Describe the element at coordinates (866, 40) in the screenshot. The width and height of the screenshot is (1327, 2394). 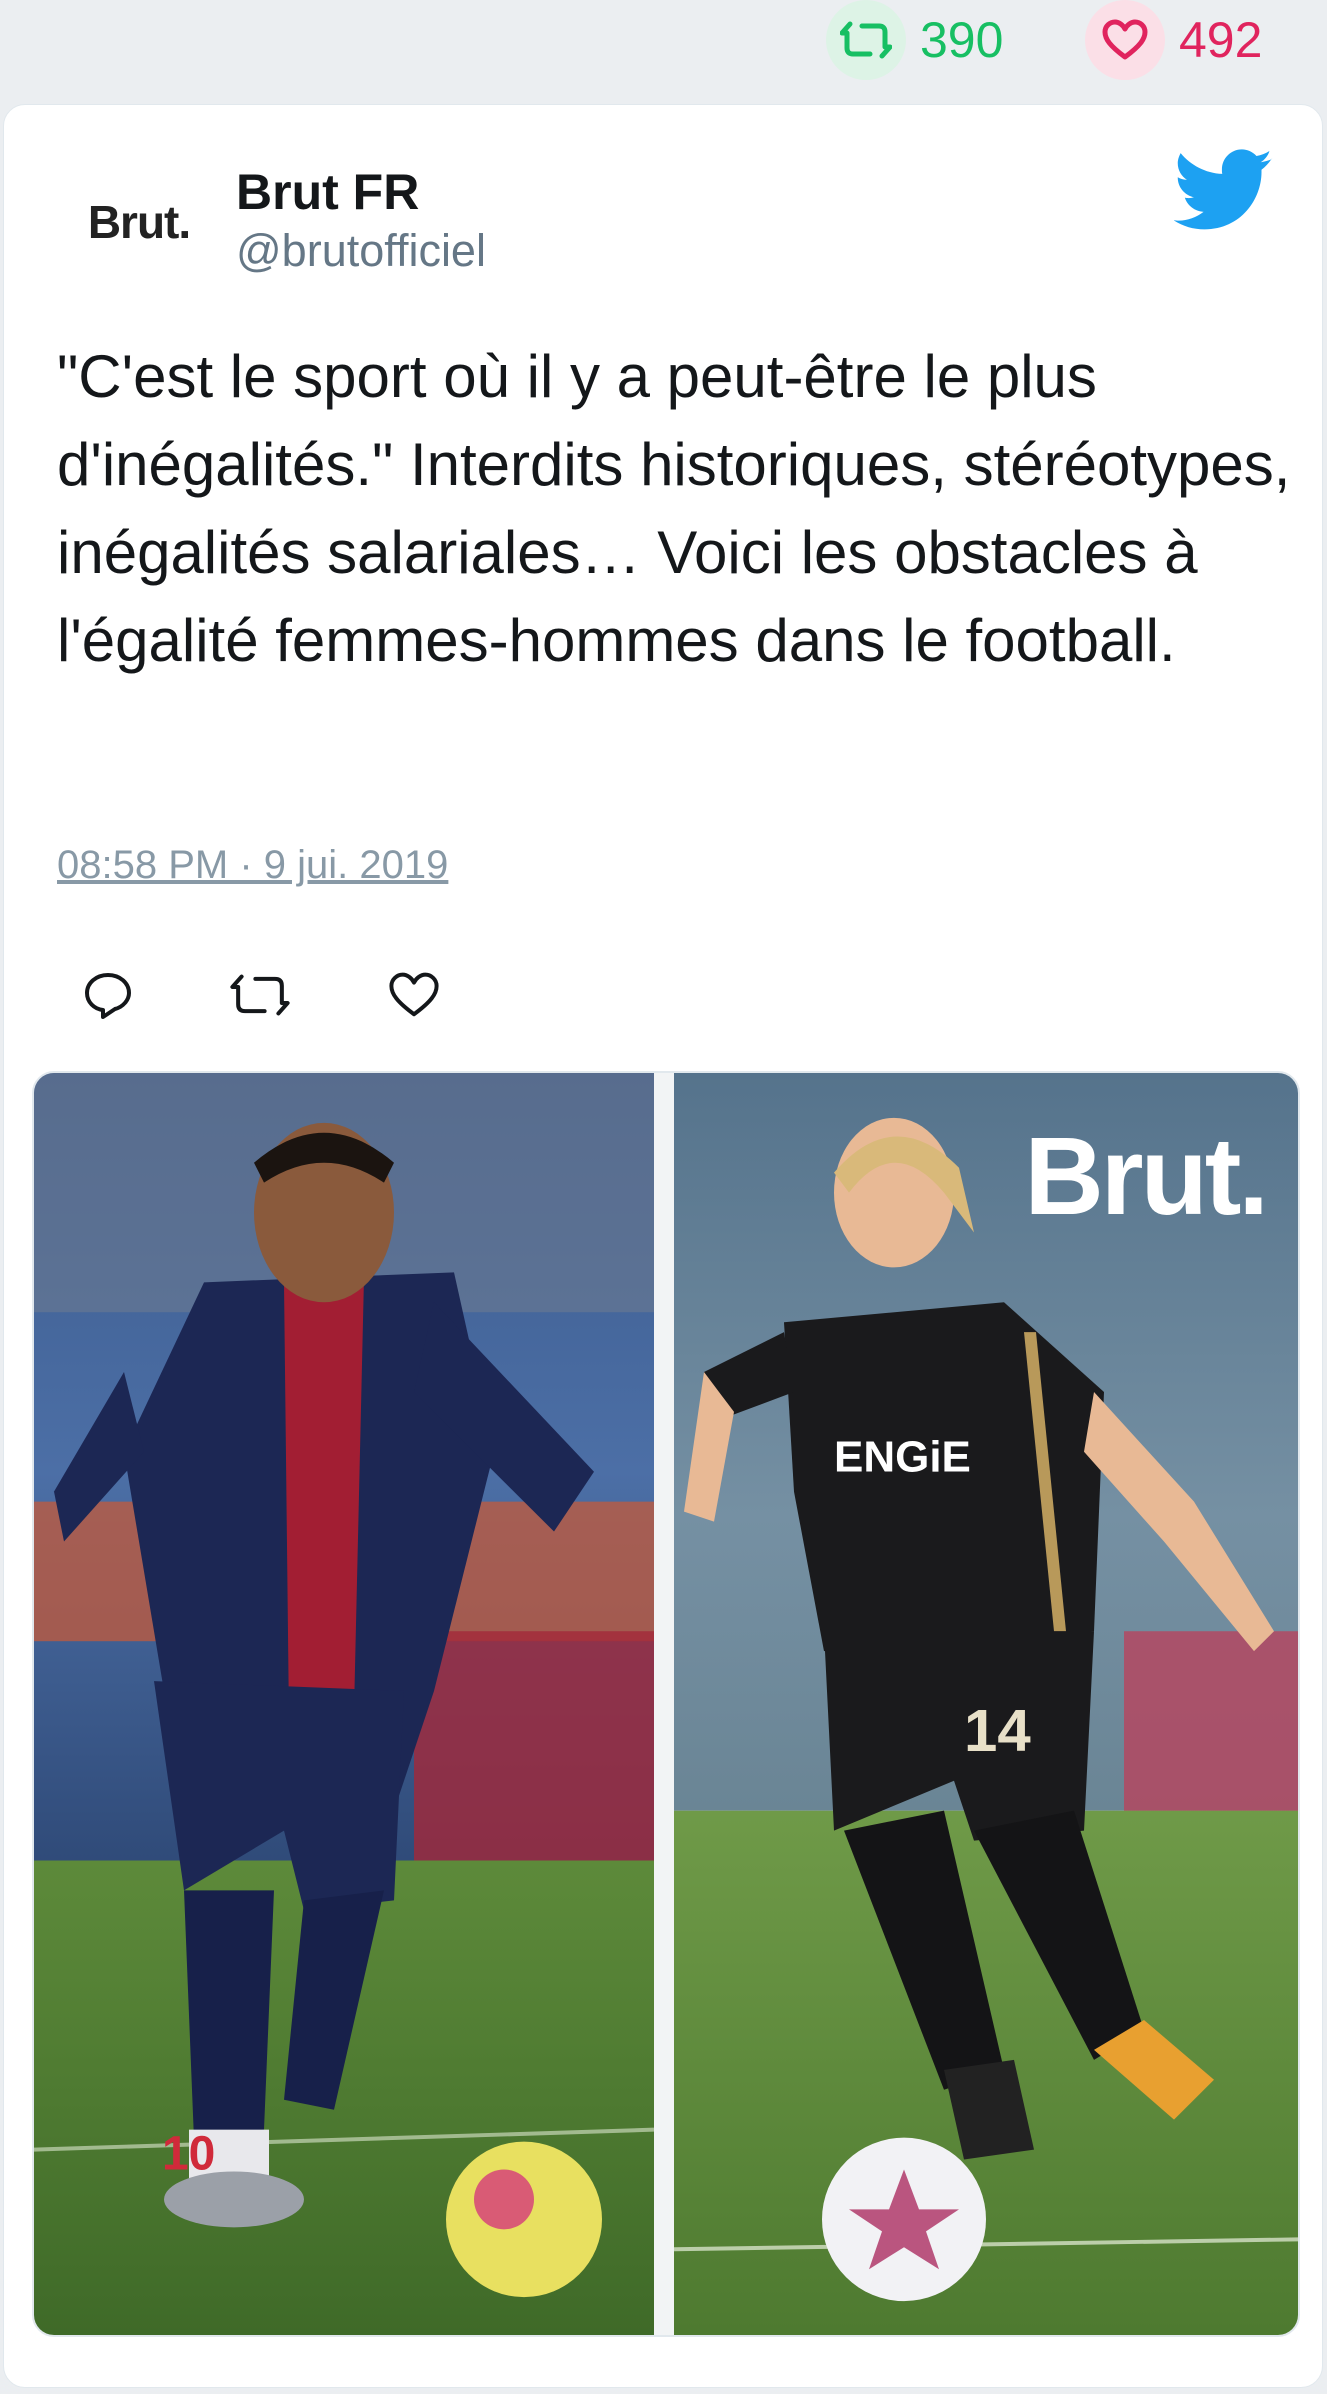
I see `retweet-stat-icon` at that location.